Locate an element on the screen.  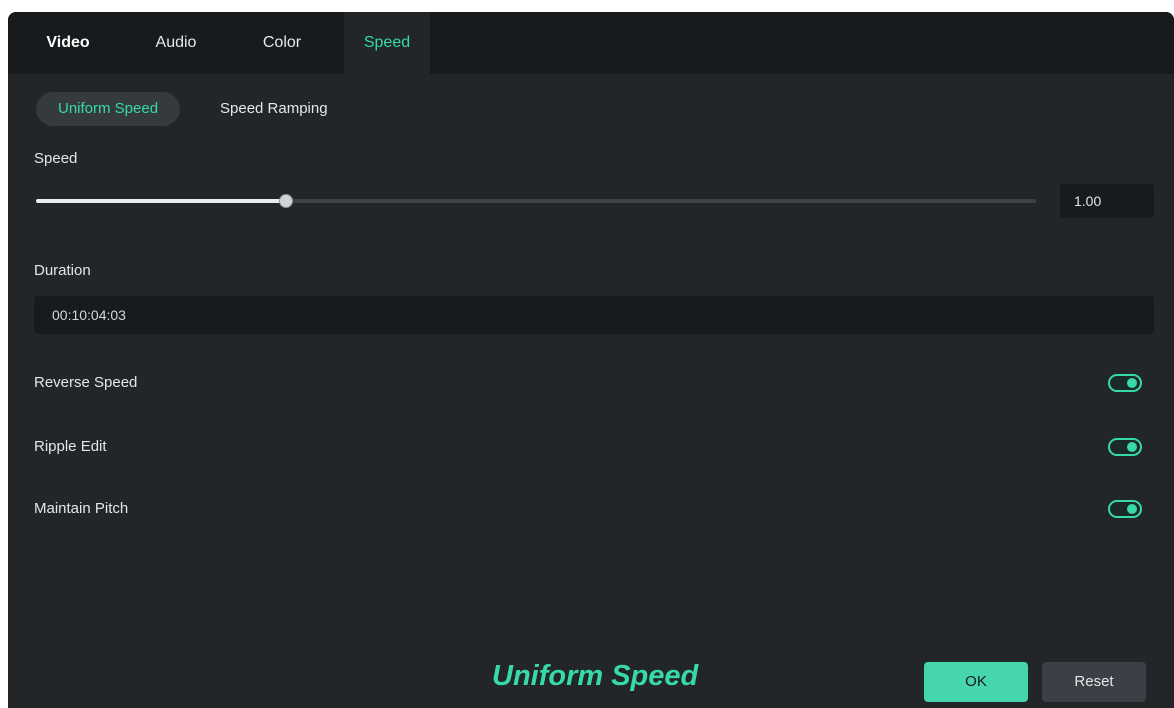
reverse-speed-label: Reverse Speed is located at coordinates (86, 382).